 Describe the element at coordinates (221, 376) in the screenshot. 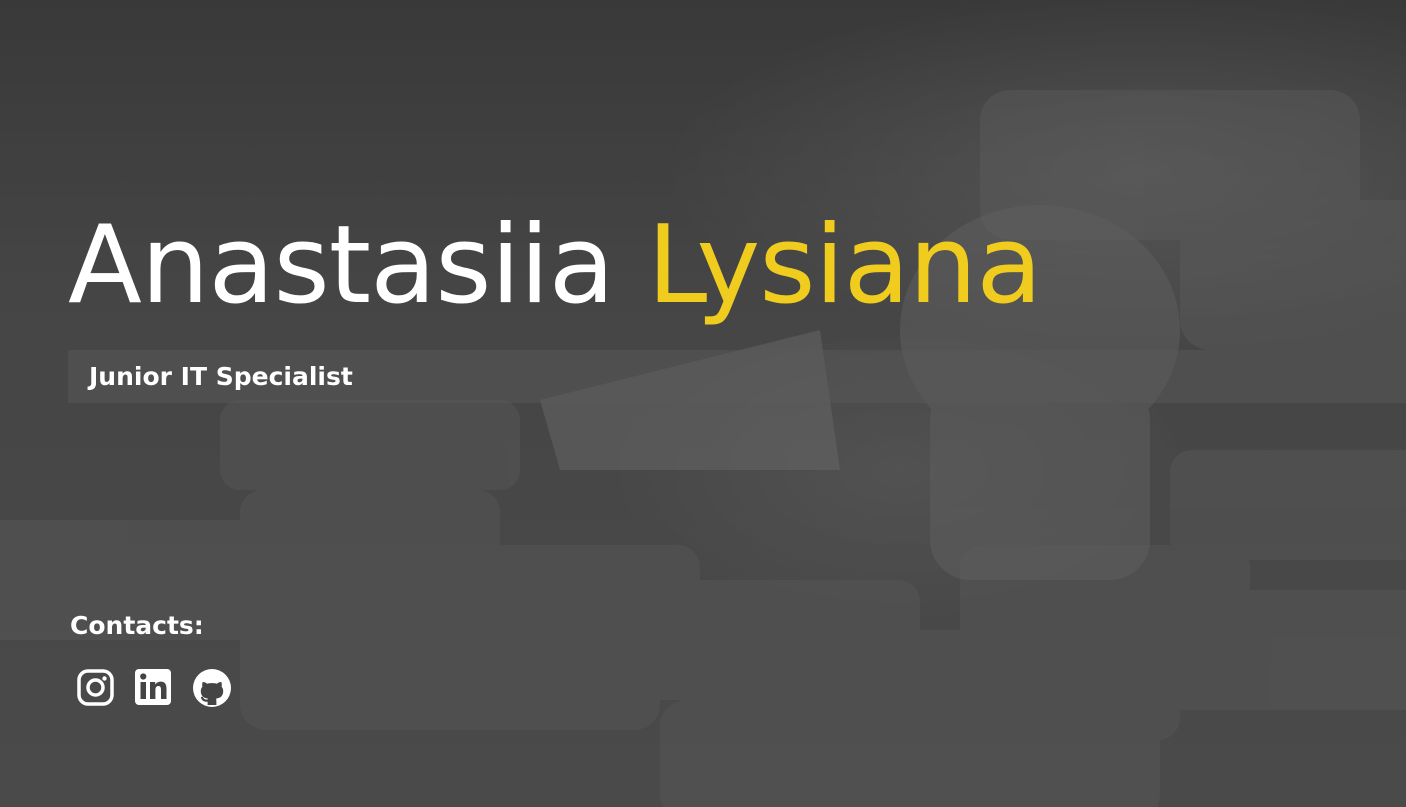

I see `job-title: Junior IT Specialist` at that location.